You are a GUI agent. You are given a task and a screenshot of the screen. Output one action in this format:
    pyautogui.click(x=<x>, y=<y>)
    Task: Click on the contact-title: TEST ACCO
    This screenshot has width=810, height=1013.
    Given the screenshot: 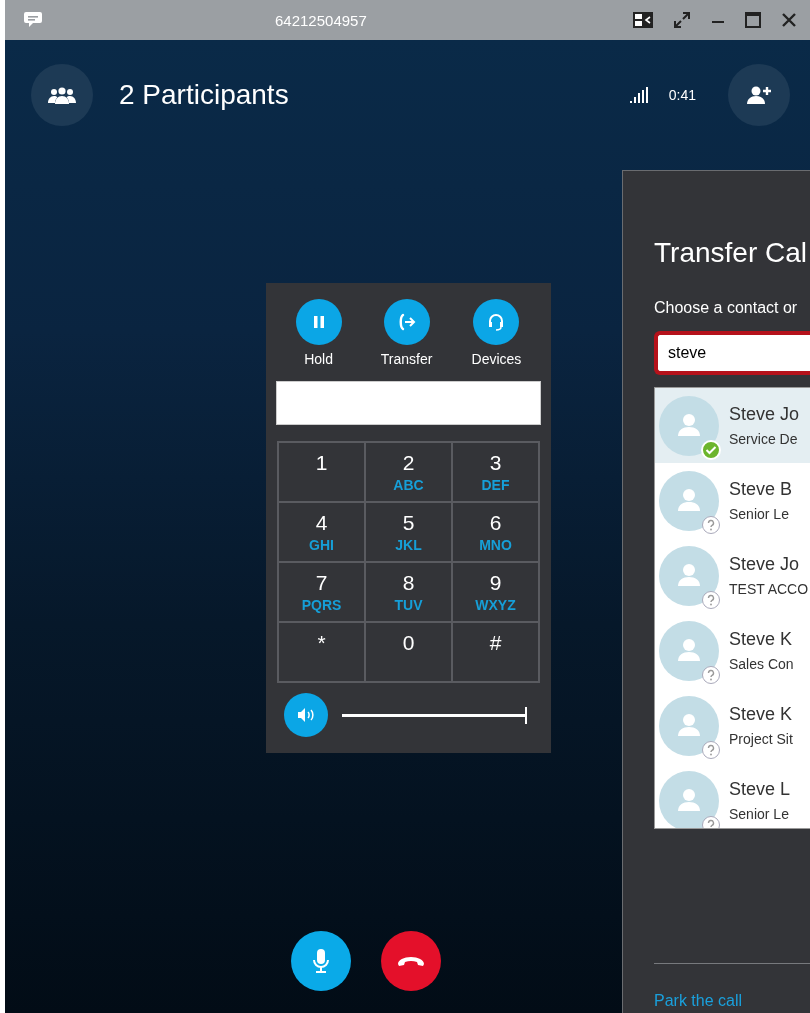 What is the action you would take?
    pyautogui.click(x=769, y=589)
    